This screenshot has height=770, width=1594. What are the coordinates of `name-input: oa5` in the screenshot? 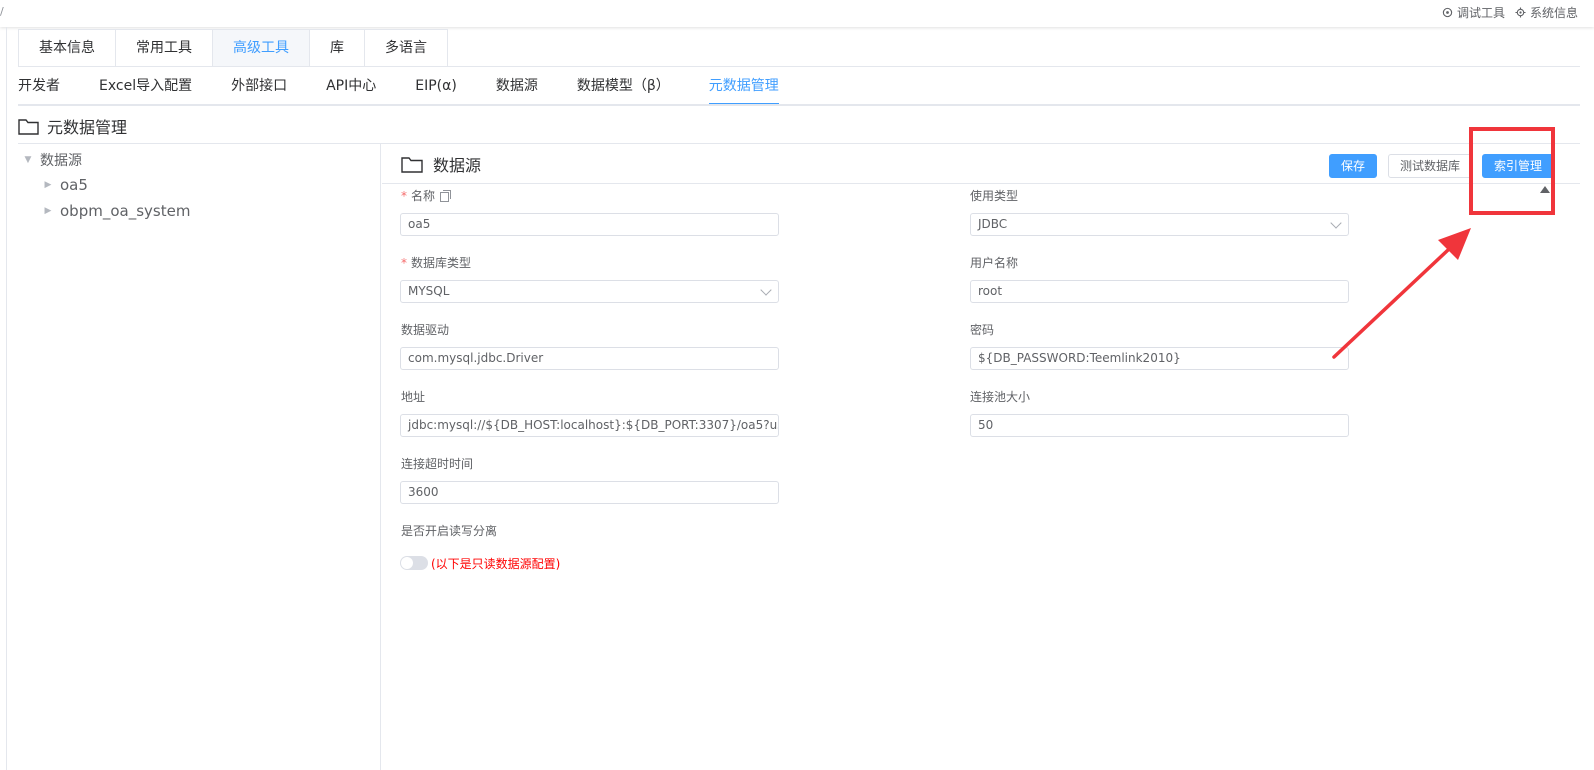 It's located at (589, 224).